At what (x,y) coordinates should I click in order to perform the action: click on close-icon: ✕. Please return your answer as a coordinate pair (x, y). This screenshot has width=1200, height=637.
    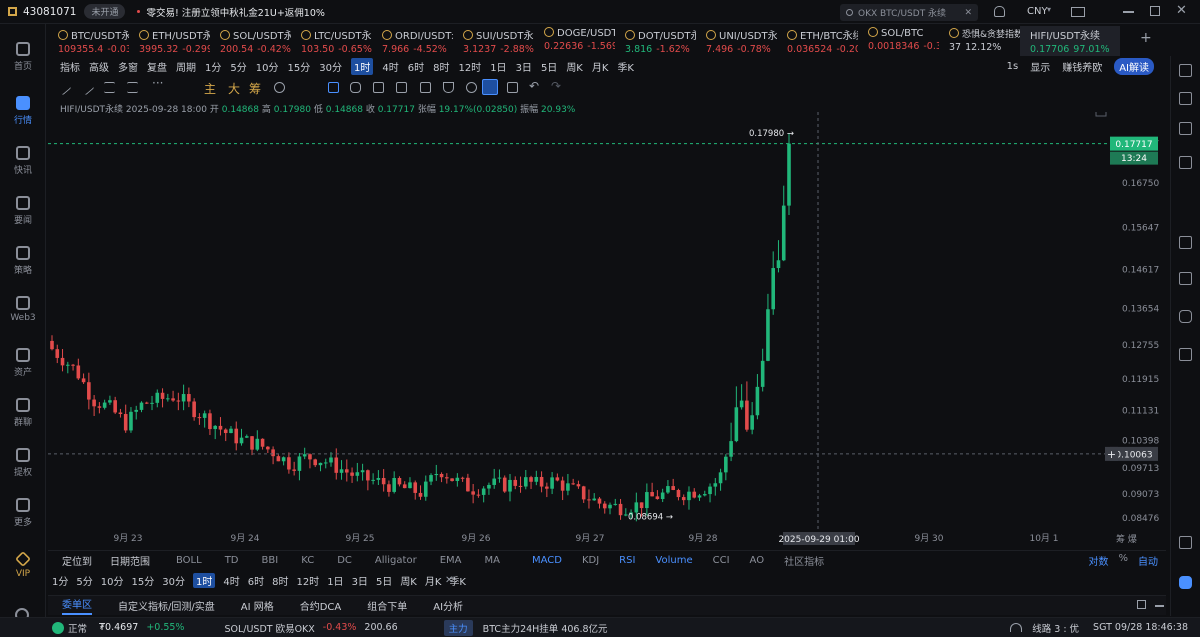
    Looking at the image, I should click on (1181, 10).